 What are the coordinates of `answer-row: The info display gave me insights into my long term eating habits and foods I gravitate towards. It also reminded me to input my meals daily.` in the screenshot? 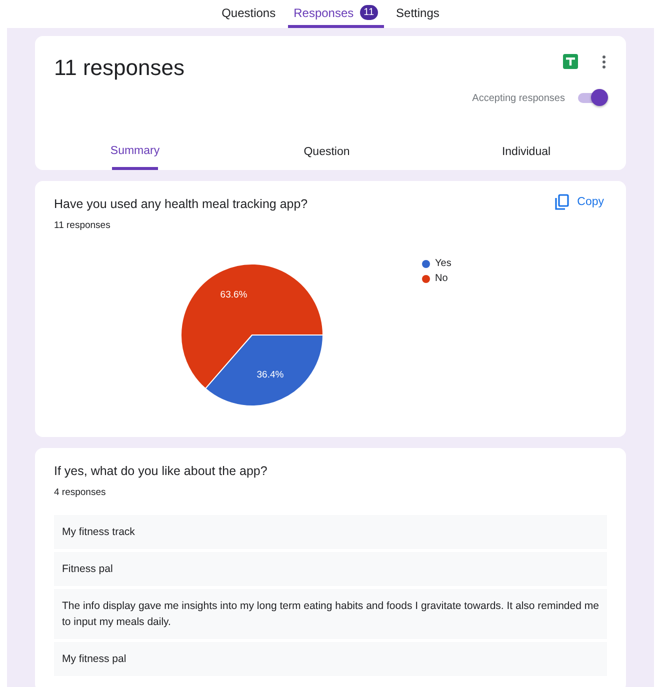 It's located at (330, 614).